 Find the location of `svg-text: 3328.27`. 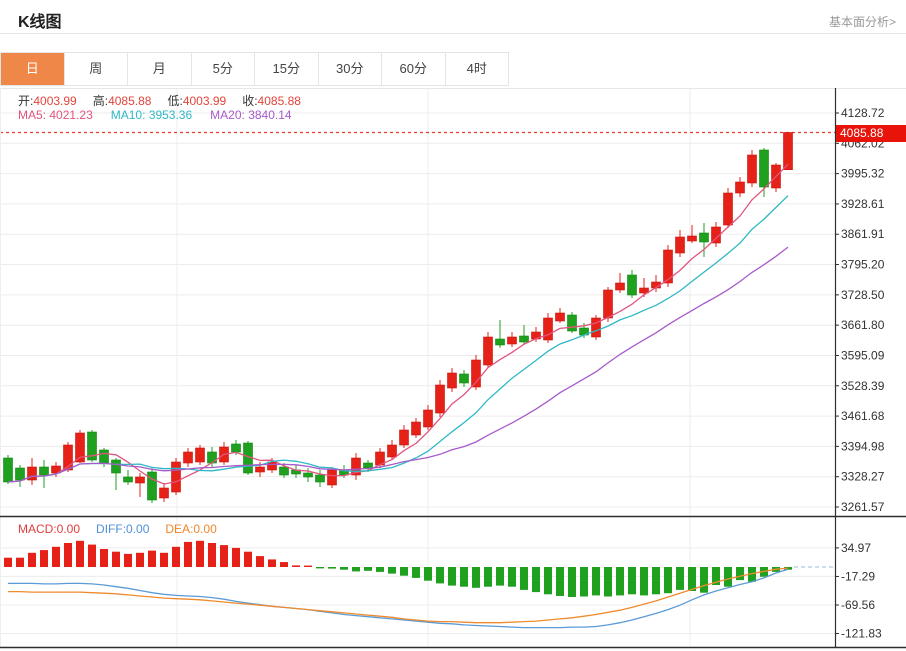

svg-text: 3328.27 is located at coordinates (863, 477).